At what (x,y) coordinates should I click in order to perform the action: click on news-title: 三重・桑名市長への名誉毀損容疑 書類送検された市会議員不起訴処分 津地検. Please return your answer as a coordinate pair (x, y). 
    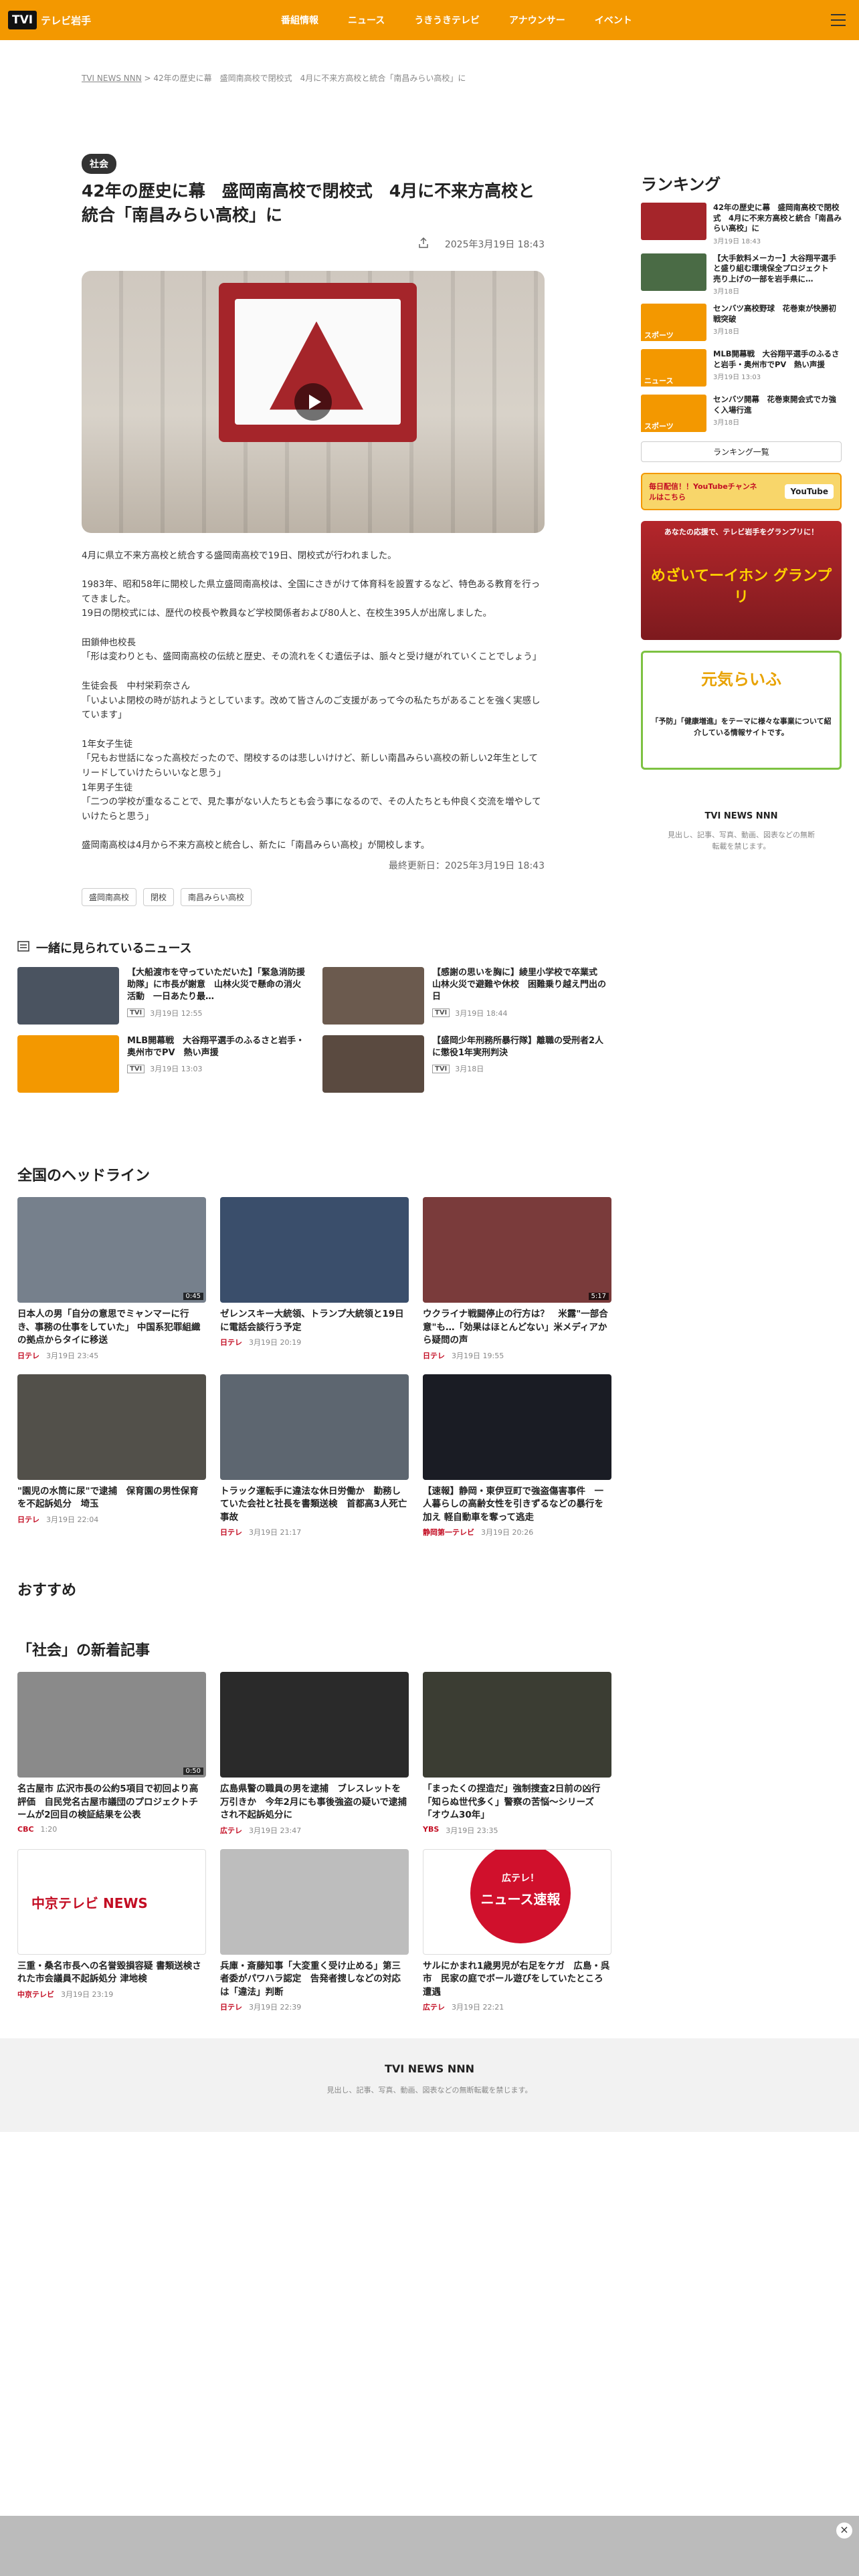
    Looking at the image, I should click on (112, 1973).